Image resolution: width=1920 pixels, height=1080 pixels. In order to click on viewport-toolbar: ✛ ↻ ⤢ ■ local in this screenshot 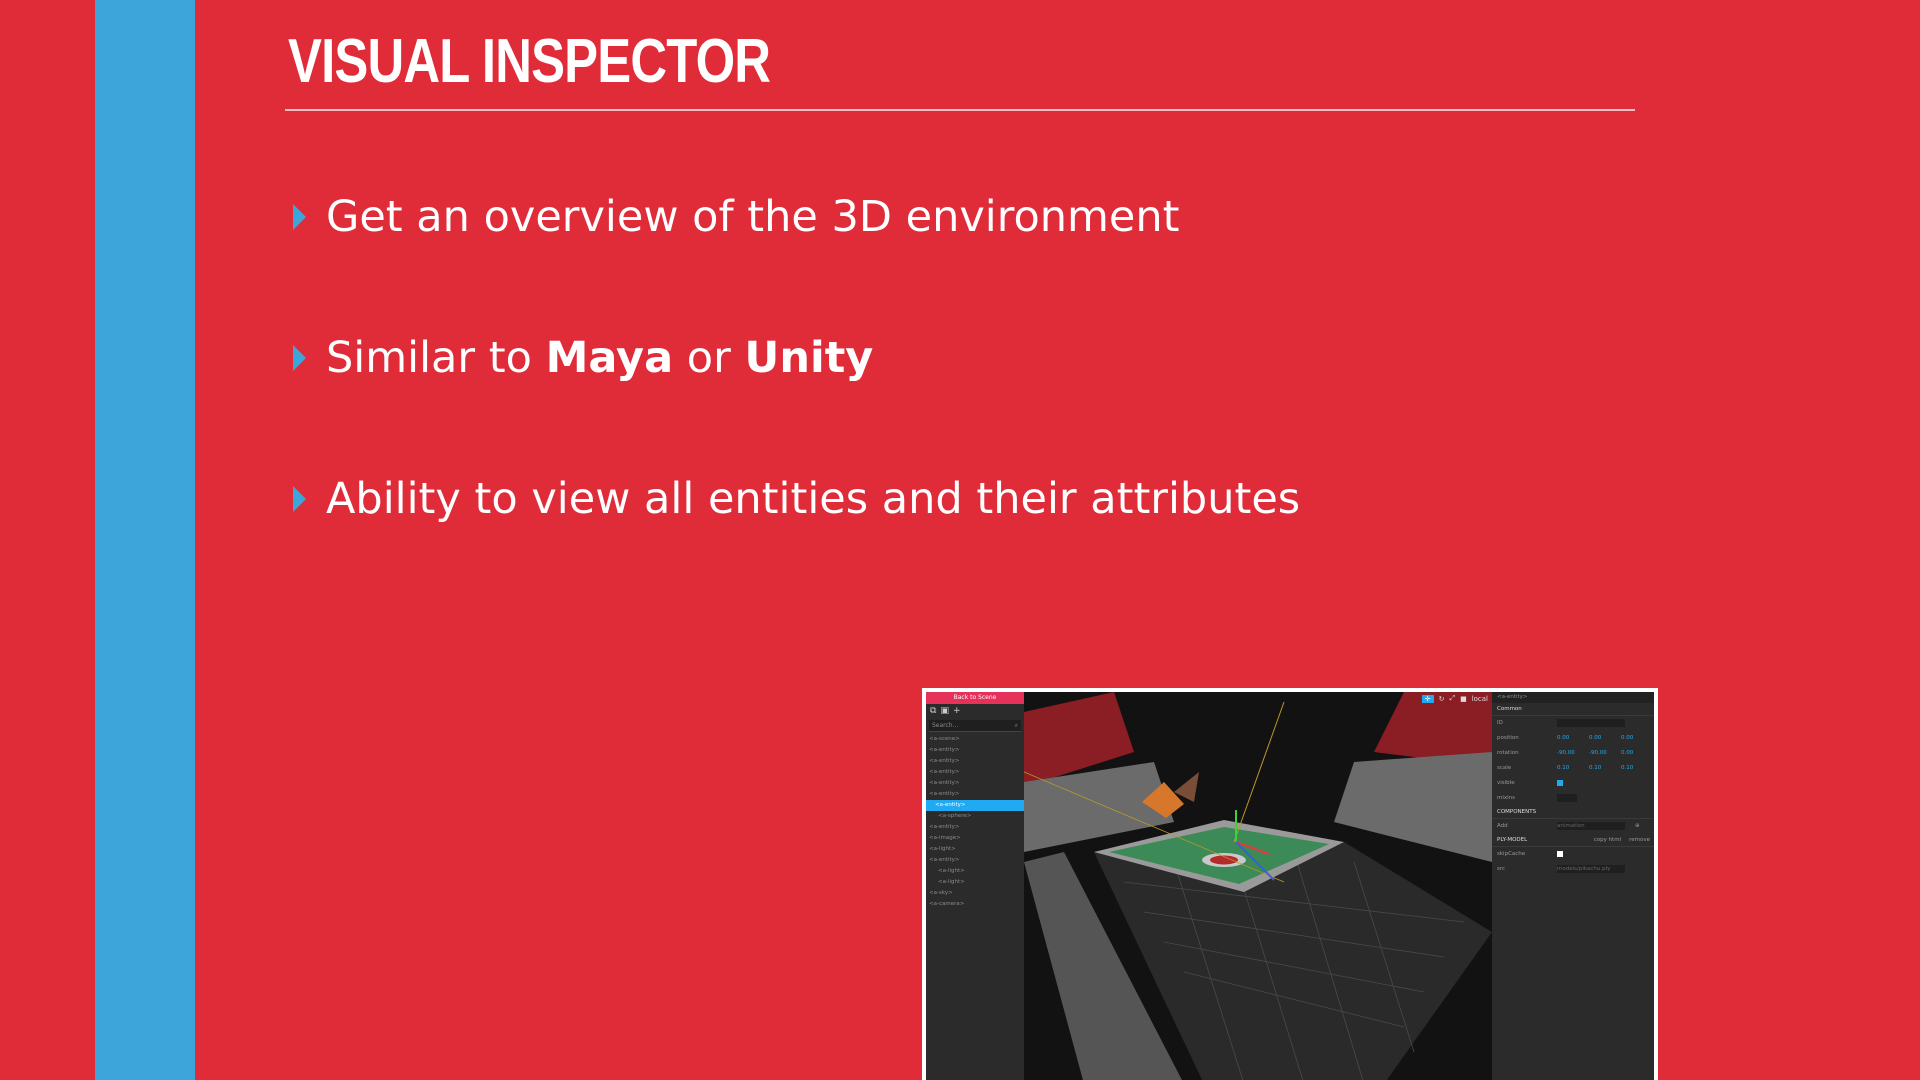, I will do `click(1454, 698)`.